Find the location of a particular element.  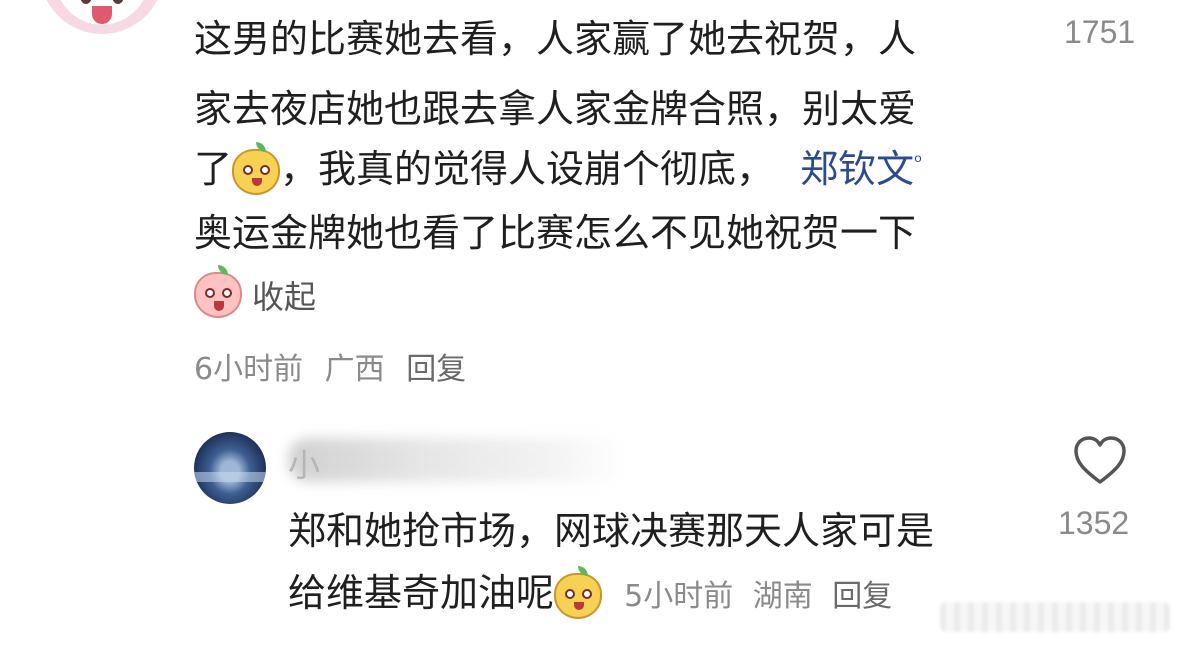

avatar-horizon is located at coordinates (230, 477).